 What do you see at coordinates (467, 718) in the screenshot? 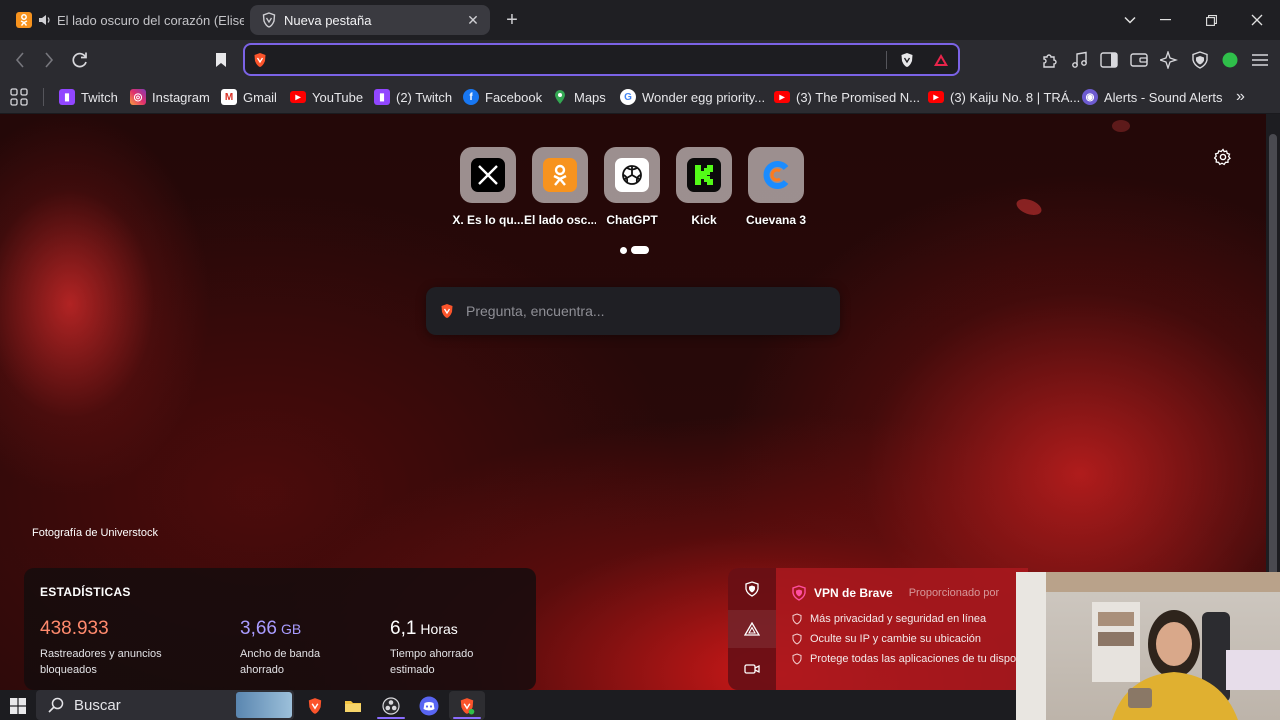
I see `running-indicator` at bounding box center [467, 718].